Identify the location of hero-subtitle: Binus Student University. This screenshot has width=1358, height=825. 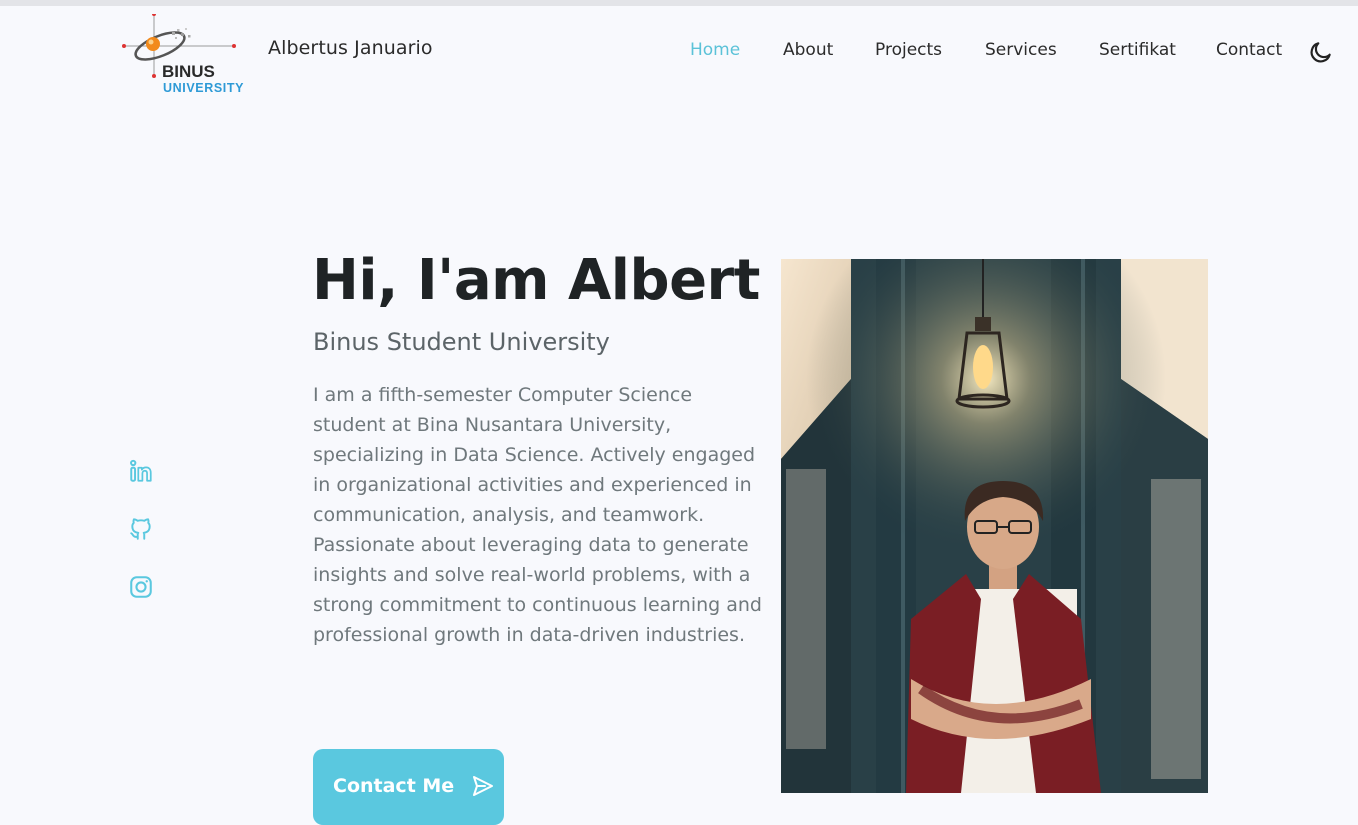
(461, 342).